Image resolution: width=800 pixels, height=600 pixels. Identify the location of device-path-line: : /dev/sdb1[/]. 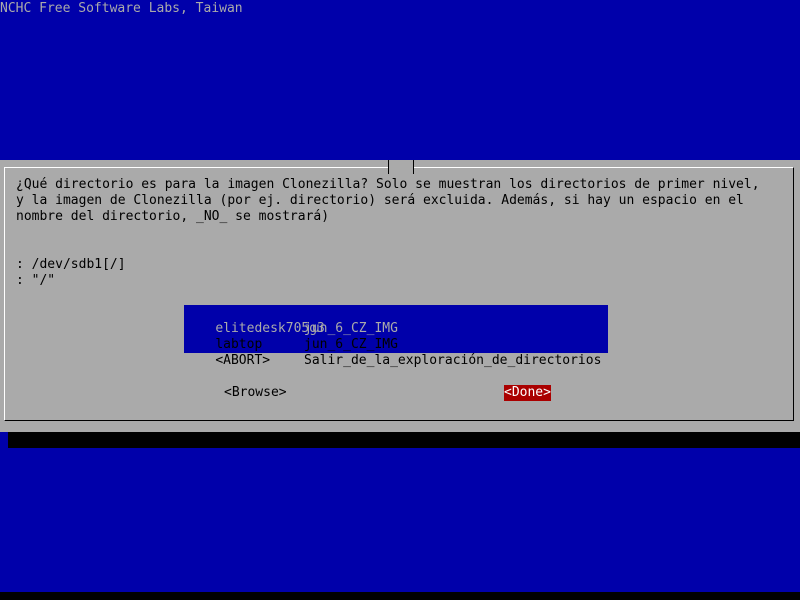
(71, 264).